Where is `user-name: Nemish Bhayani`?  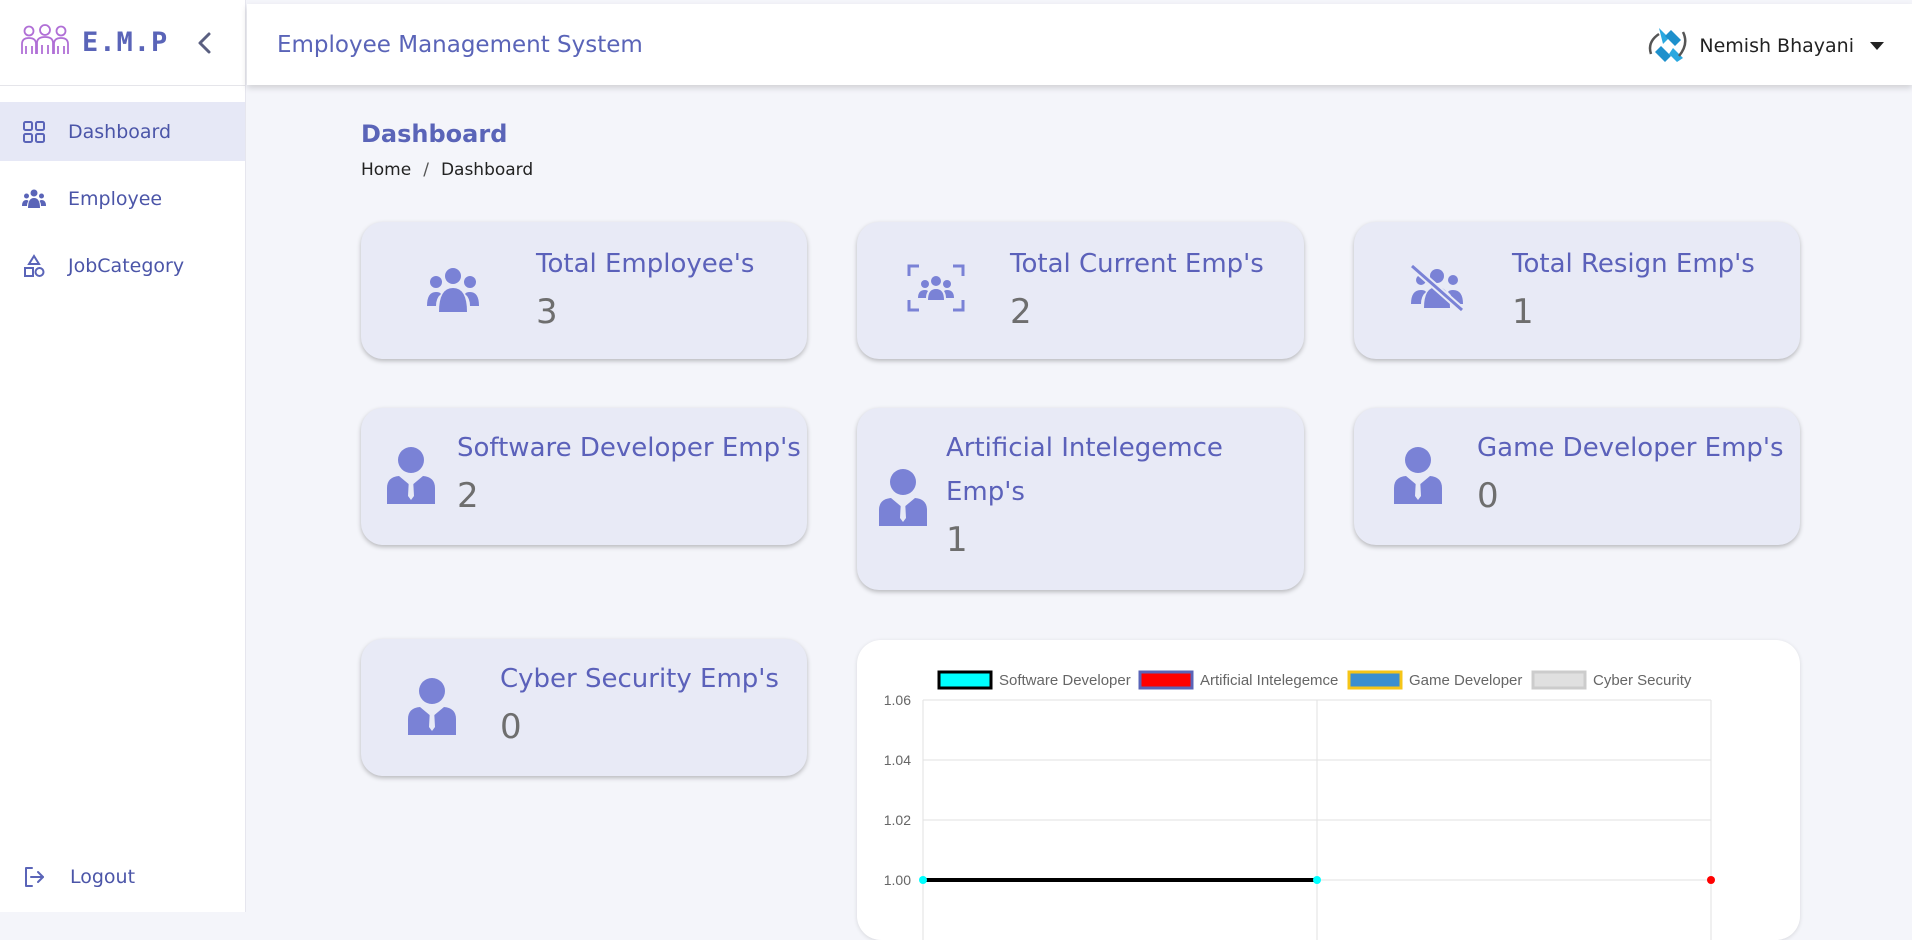 user-name: Nemish Bhayani is located at coordinates (1776, 46).